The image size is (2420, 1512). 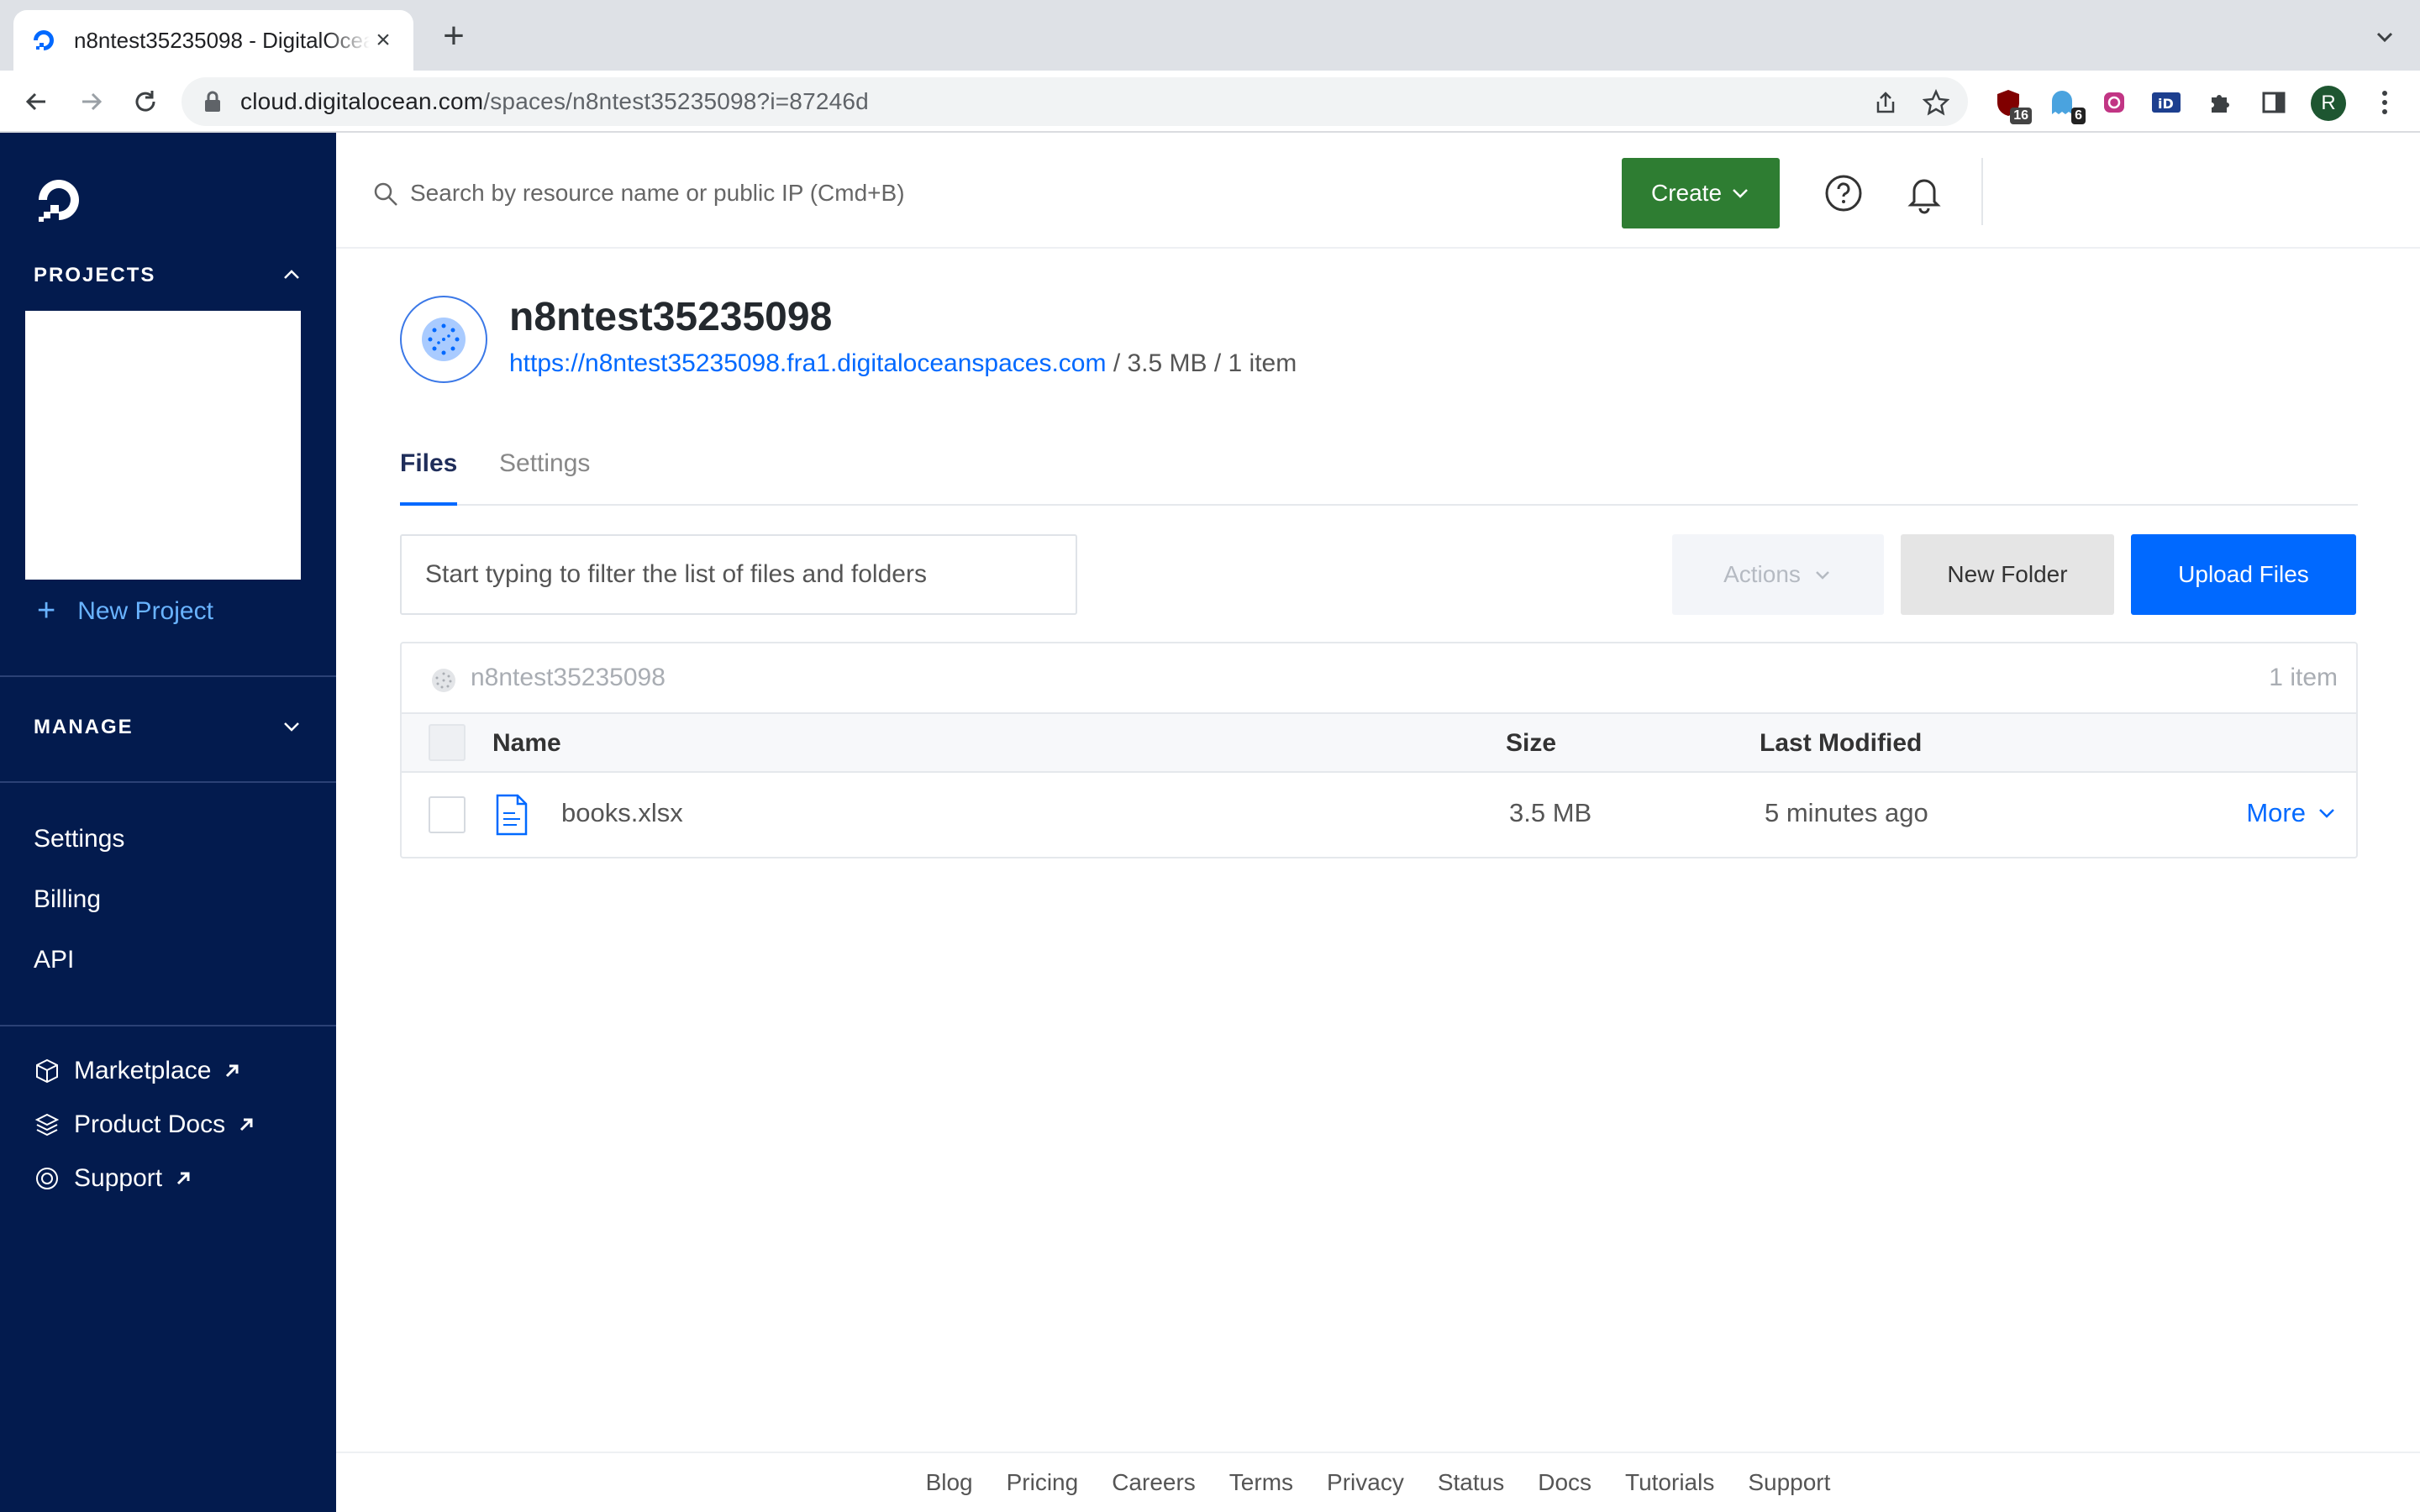 I want to click on bookmark-star-icon, so click(x=1936, y=102).